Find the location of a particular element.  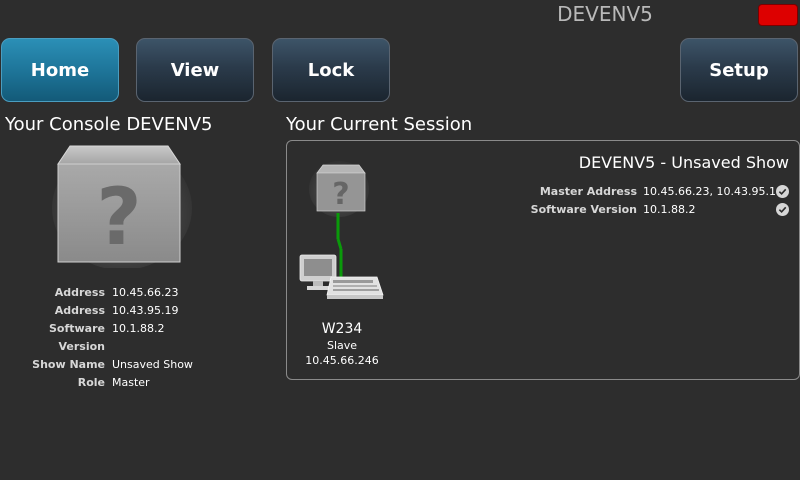

console-name-title: DEVENV5 is located at coordinates (605, 14).